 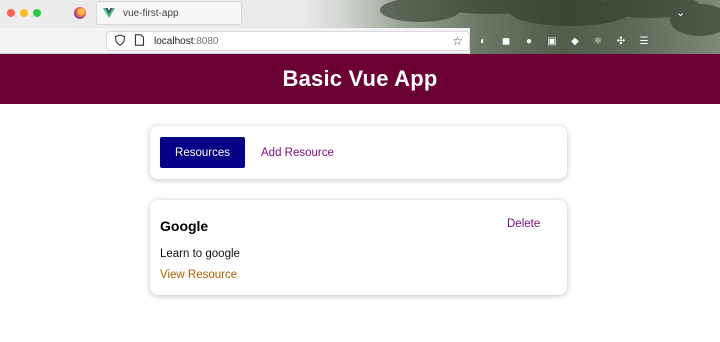 What do you see at coordinates (202, 152) in the screenshot?
I see `resources-button: Resources` at bounding box center [202, 152].